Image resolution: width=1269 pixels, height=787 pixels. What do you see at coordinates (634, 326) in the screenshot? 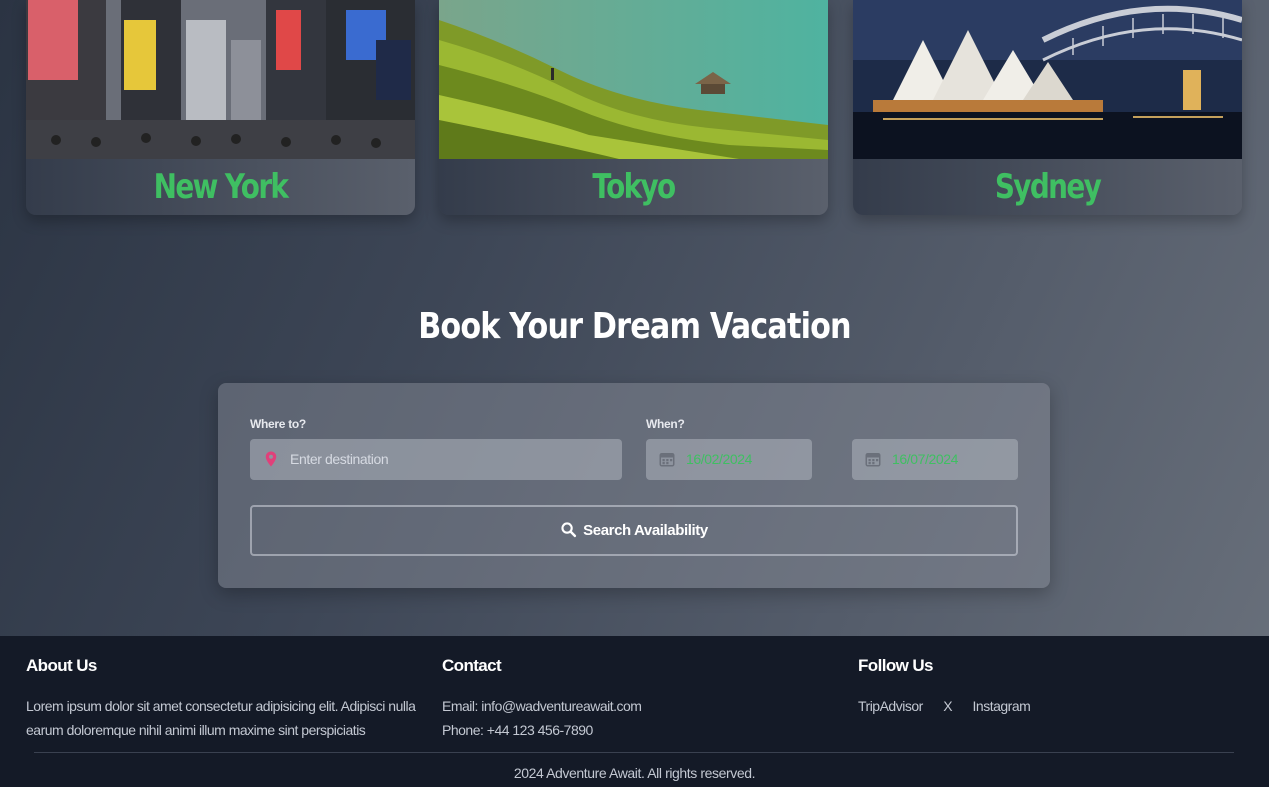
I see `booking-title: Book Your Dream Vacation` at bounding box center [634, 326].